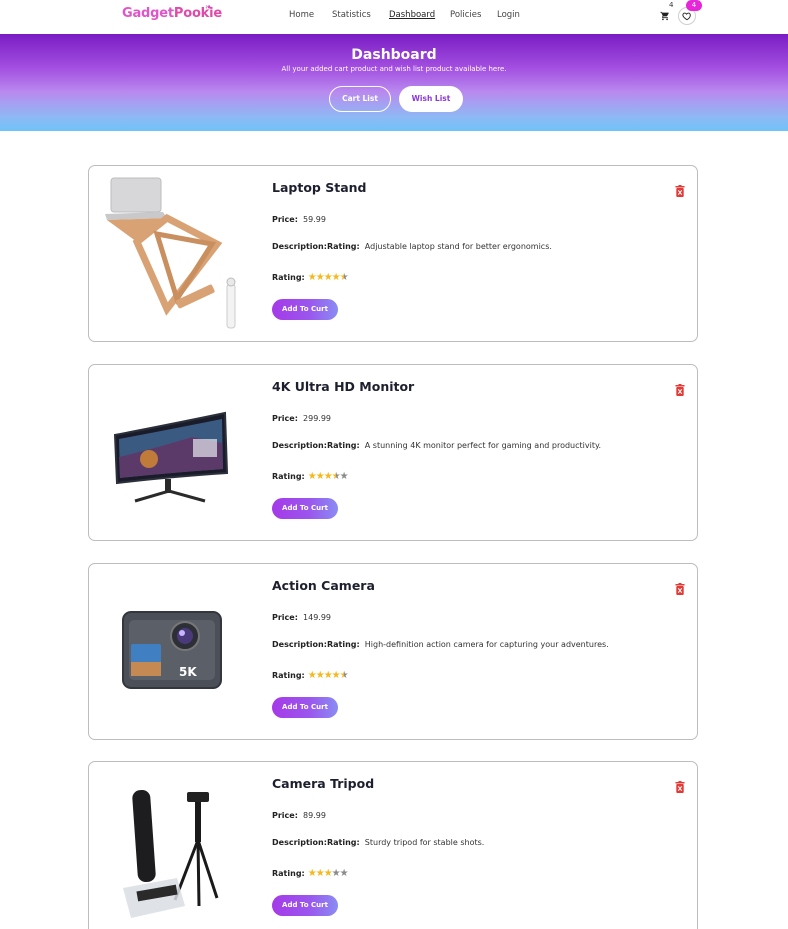 This screenshot has height=929, width=788. Describe the element at coordinates (431, 99) in the screenshot. I see `wish-list-button: Wish List` at that location.